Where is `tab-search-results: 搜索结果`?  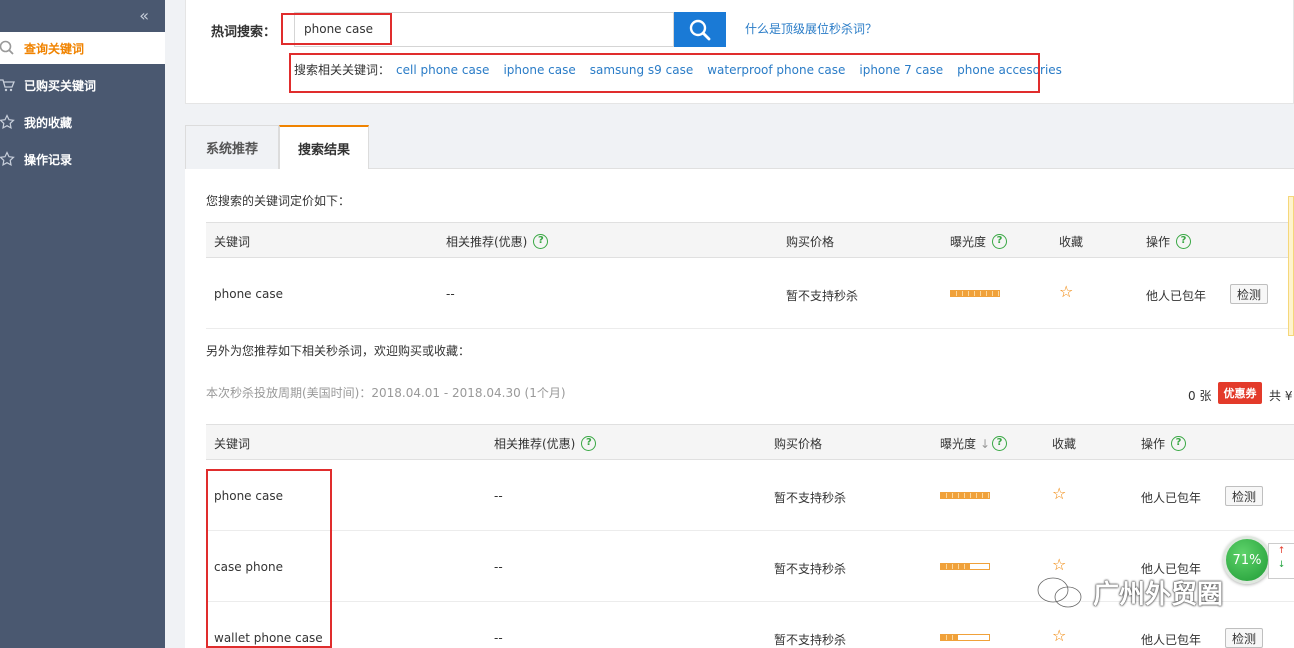 tab-search-results: 搜索结果 is located at coordinates (324, 147).